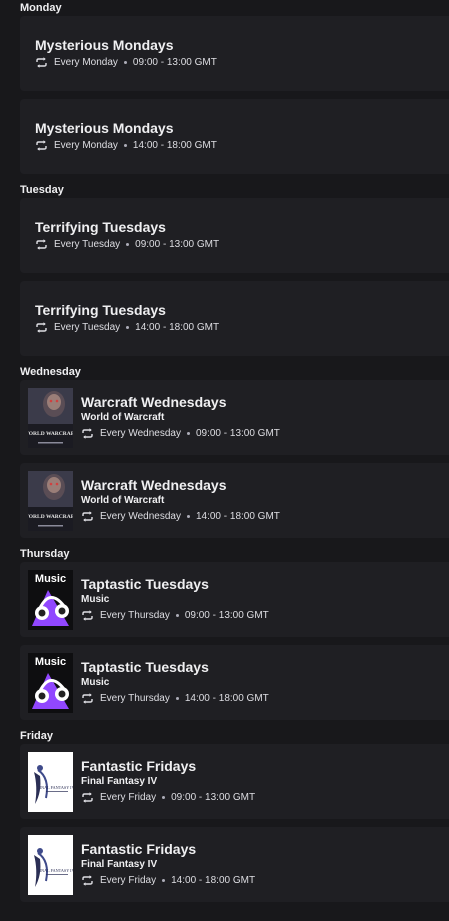  Describe the element at coordinates (37, 736) in the screenshot. I see `day-header-friday: Friday` at that location.